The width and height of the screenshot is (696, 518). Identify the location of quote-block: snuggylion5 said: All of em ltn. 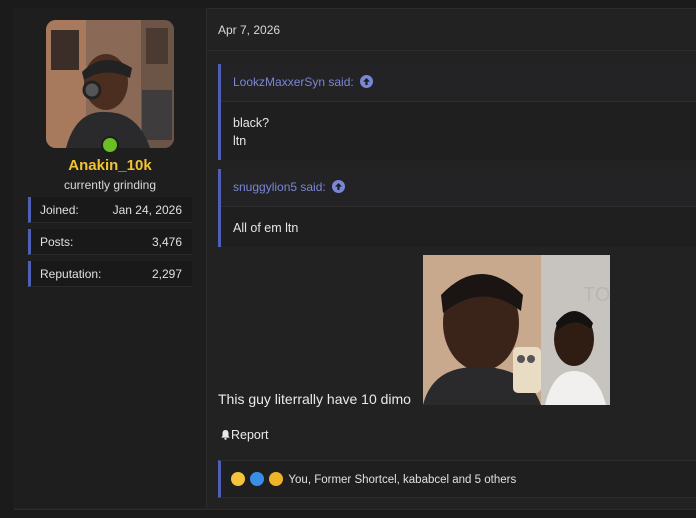
(457, 208).